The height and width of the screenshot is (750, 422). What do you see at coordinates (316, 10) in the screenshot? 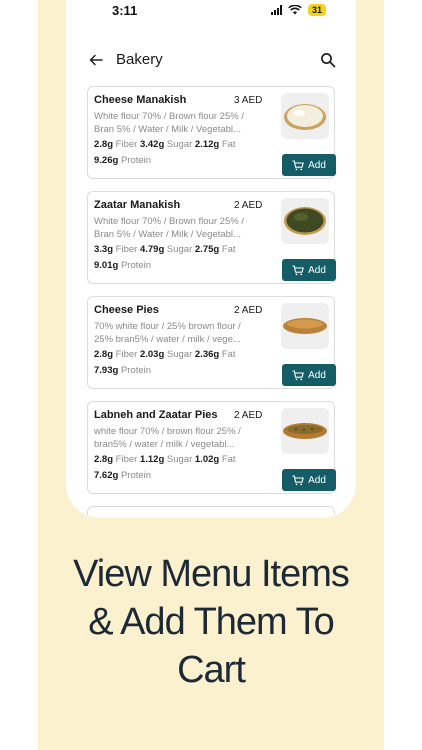
I see `battery-icon: 31` at bounding box center [316, 10].